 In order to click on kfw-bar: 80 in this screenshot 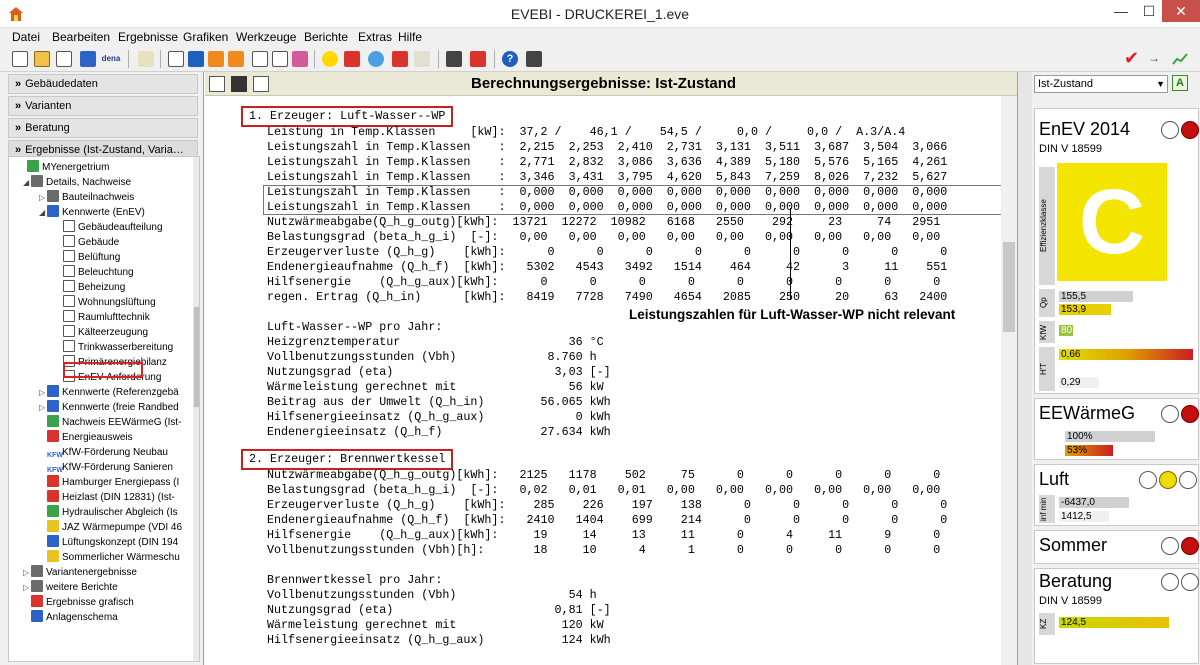, I will do `click(1066, 330)`.